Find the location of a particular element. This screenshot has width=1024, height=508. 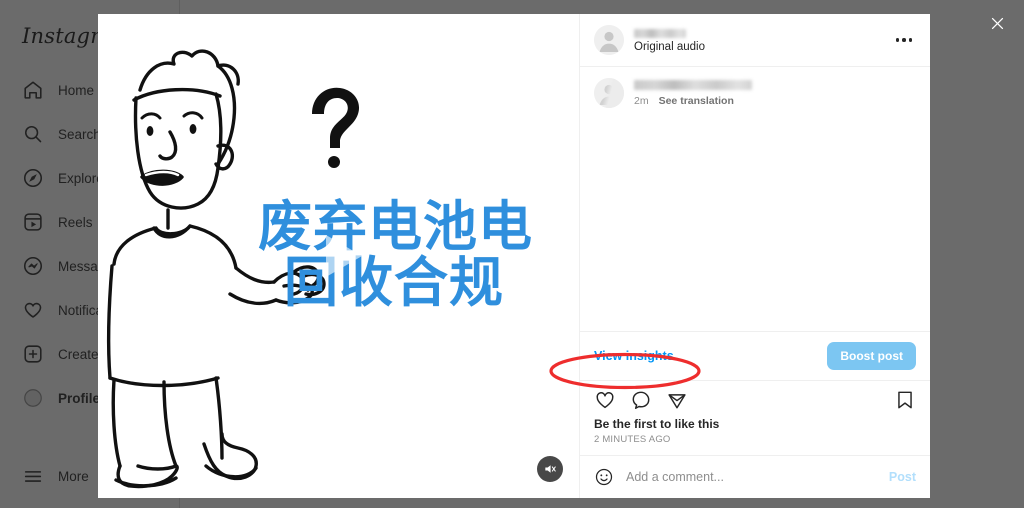

likes-block: Be the first to like this 2 MINUTES AGO is located at coordinates (755, 434).